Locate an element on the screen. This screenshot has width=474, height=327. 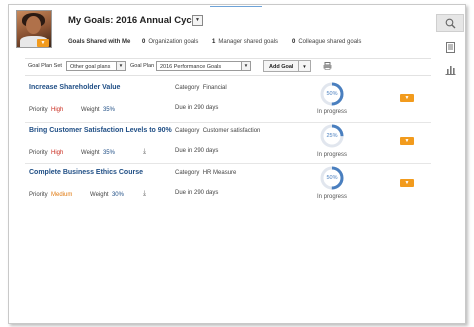
shared-goals-label: Goals Shared with Me is located at coordinates (99, 42).